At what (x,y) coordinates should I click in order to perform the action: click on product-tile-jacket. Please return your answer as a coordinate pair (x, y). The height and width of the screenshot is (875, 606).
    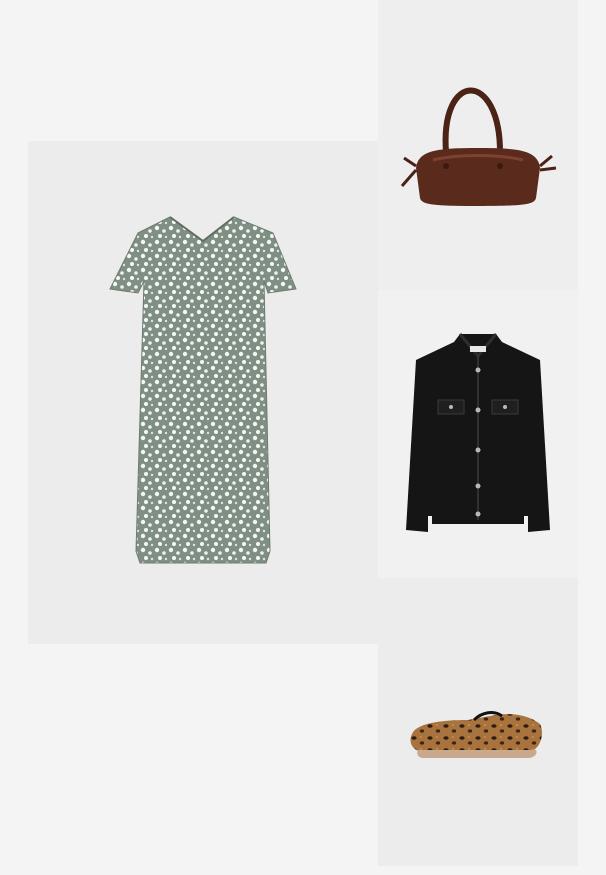
    Looking at the image, I should click on (478, 434).